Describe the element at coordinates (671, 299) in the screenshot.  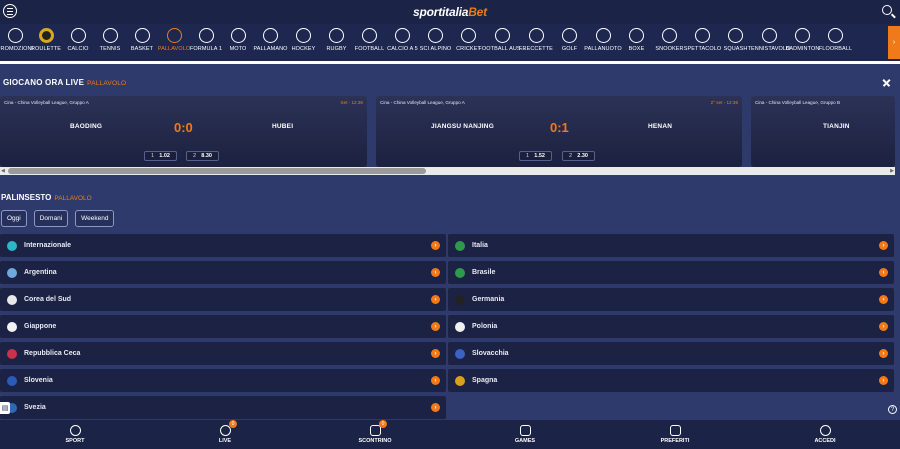
I see `country-row-germania: Germania ›` at that location.